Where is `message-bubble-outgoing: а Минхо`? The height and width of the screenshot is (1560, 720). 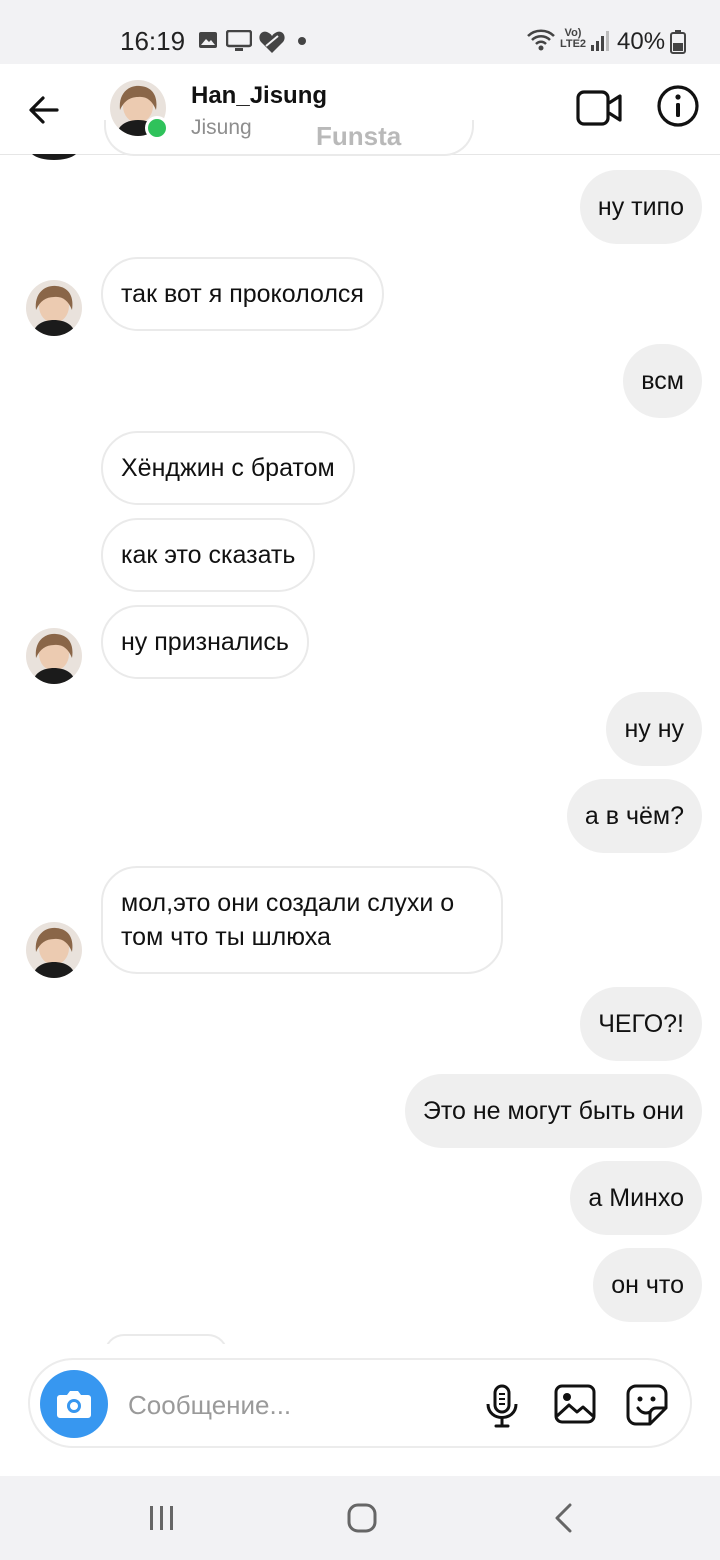 message-bubble-outgoing: а Минхо is located at coordinates (636, 1198).